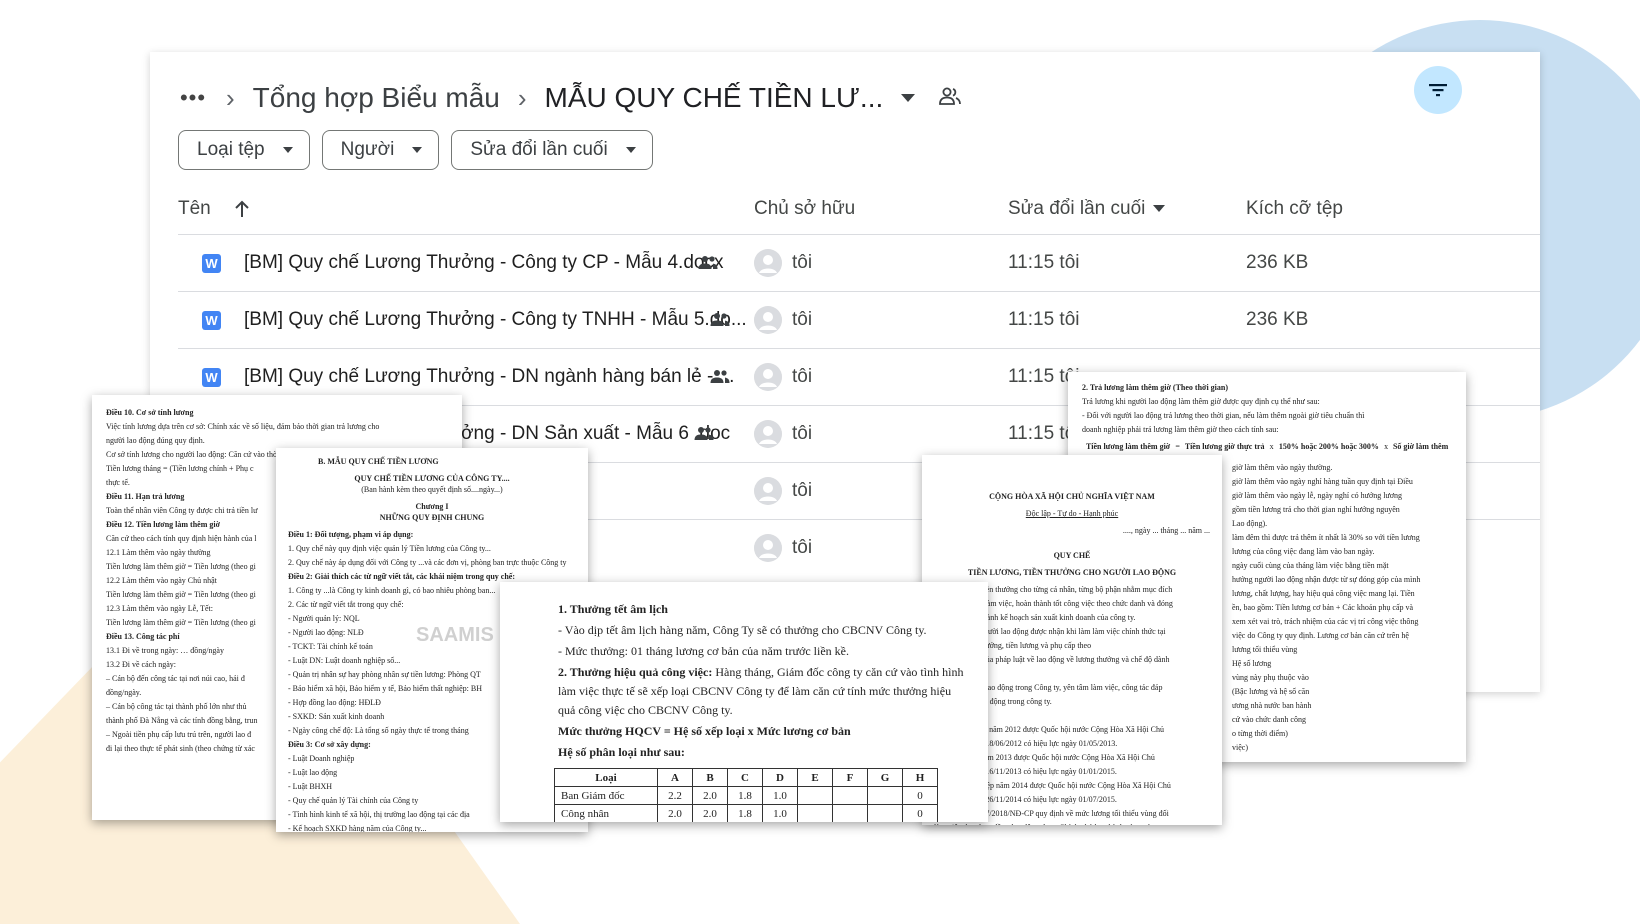 The height and width of the screenshot is (924, 1640). What do you see at coordinates (1282, 467) in the screenshot?
I see `document-line: giờ làm thêm vào ngày thường.` at bounding box center [1282, 467].